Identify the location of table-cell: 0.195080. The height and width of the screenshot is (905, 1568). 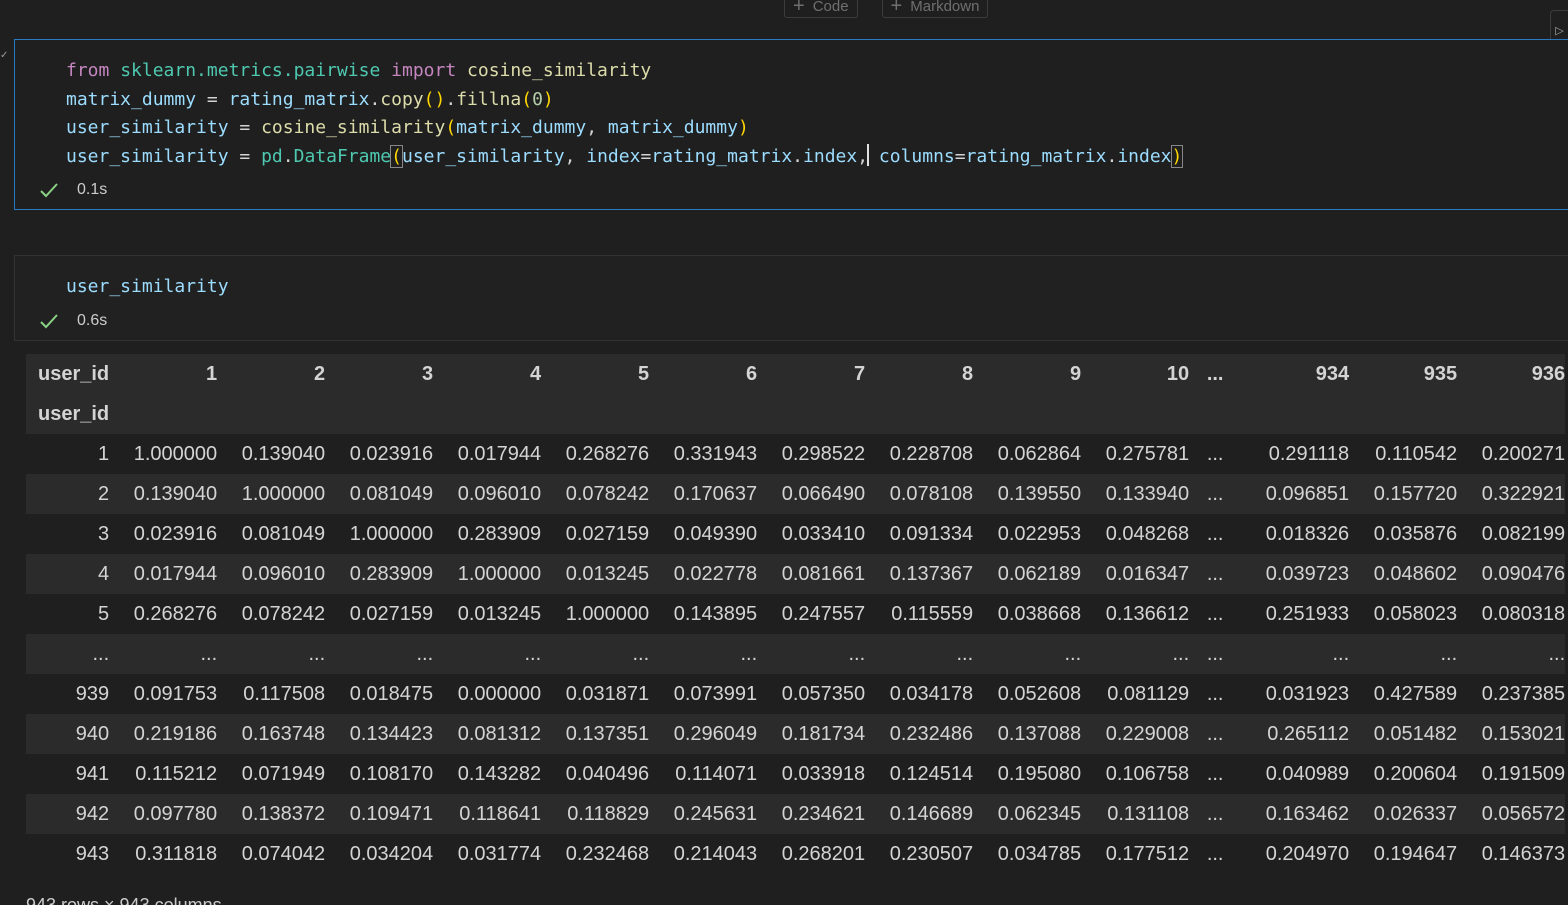
(1039, 773).